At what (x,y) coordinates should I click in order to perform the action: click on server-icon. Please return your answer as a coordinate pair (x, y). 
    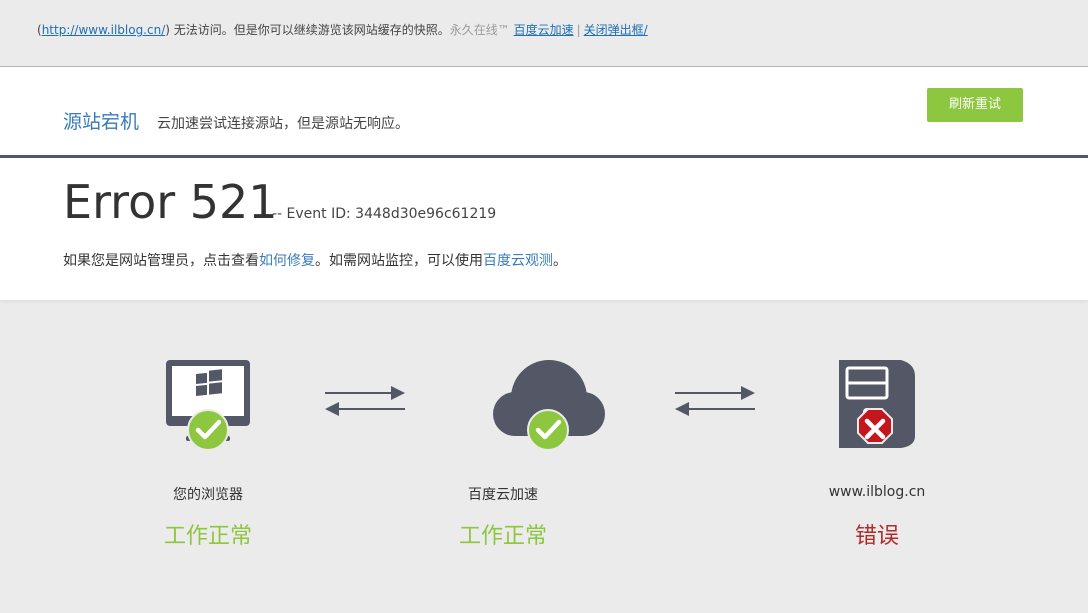
    Looking at the image, I should click on (877, 404).